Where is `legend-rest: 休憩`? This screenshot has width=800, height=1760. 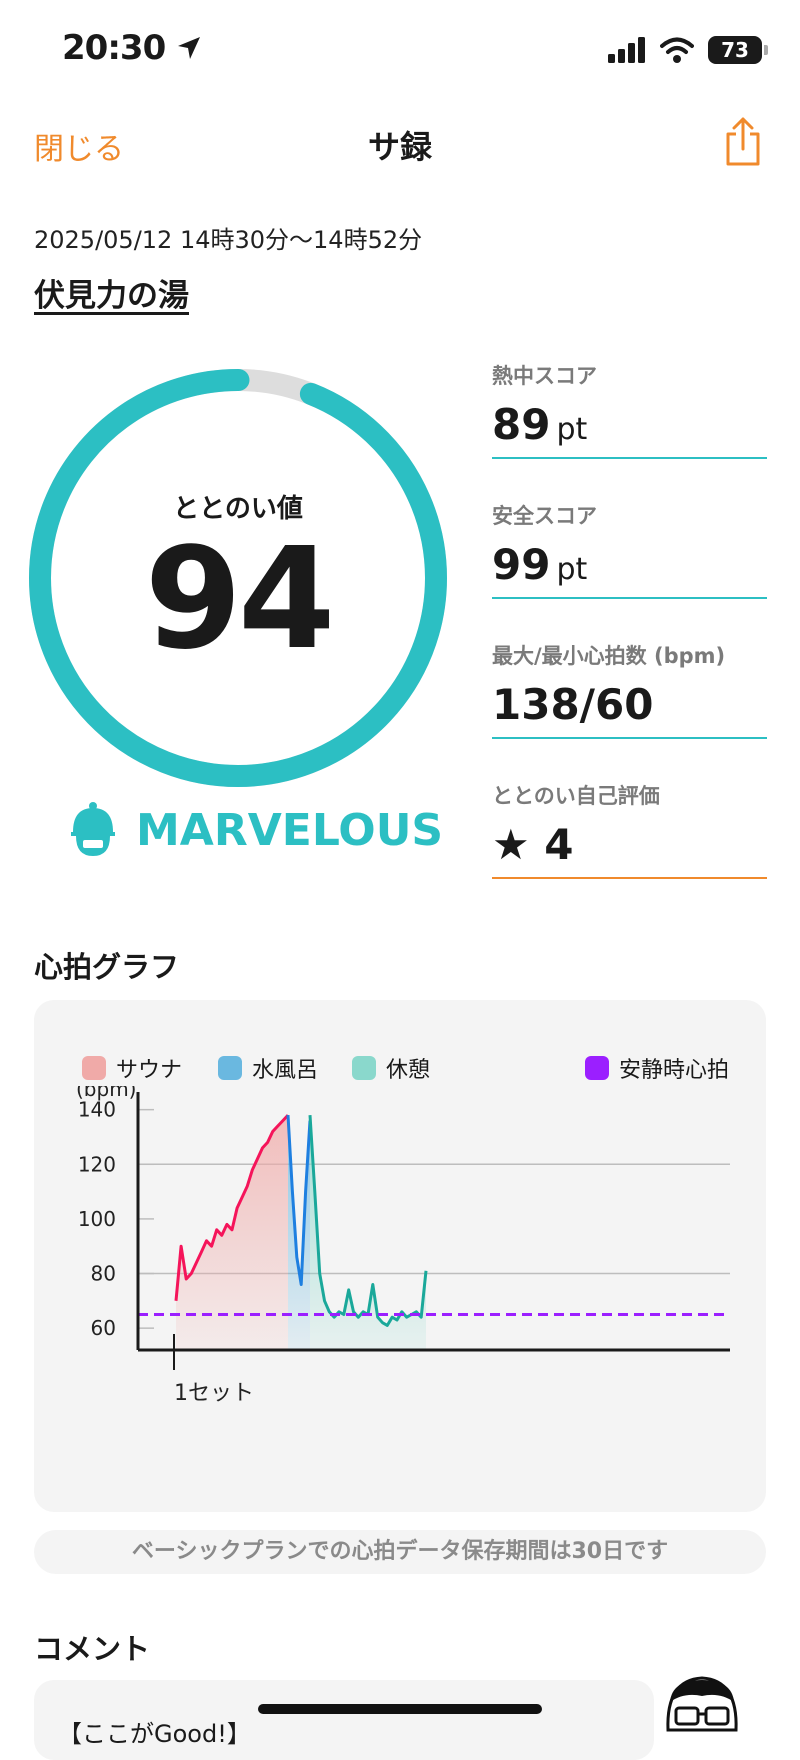
legend-rest: 休憩 is located at coordinates (391, 1068).